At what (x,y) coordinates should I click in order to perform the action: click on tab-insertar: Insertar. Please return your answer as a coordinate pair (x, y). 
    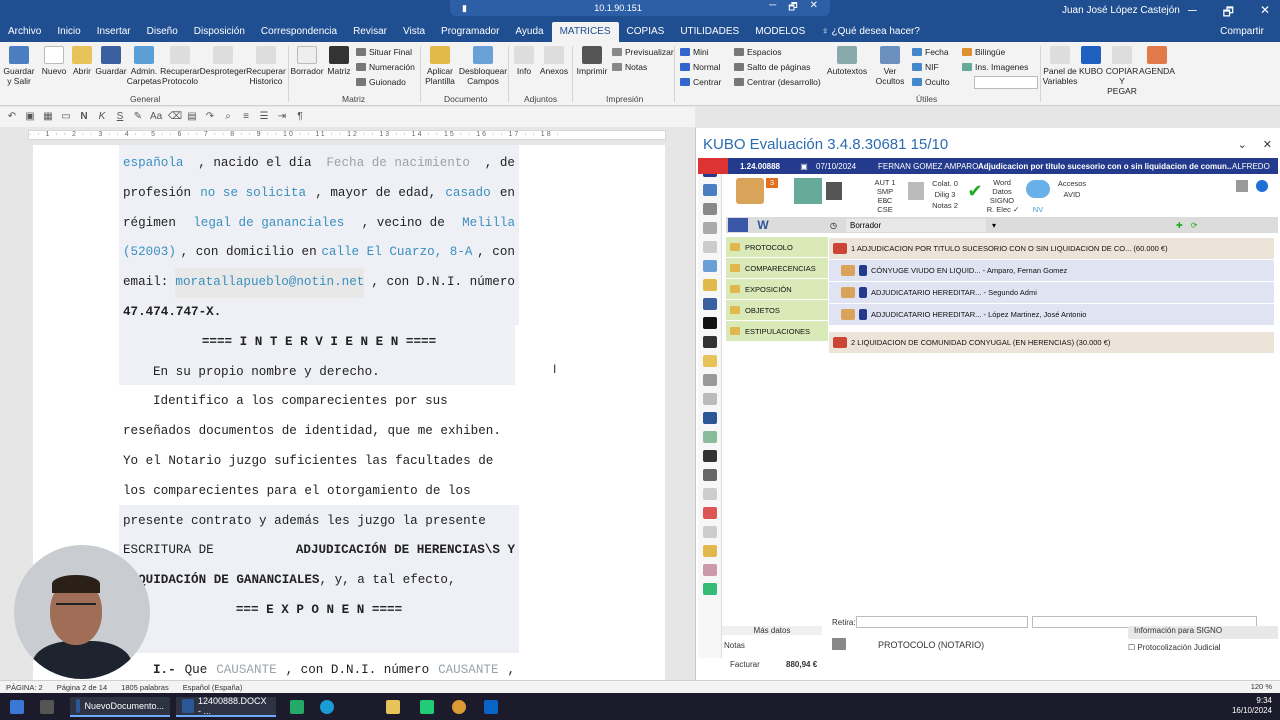
    Looking at the image, I should click on (114, 32).